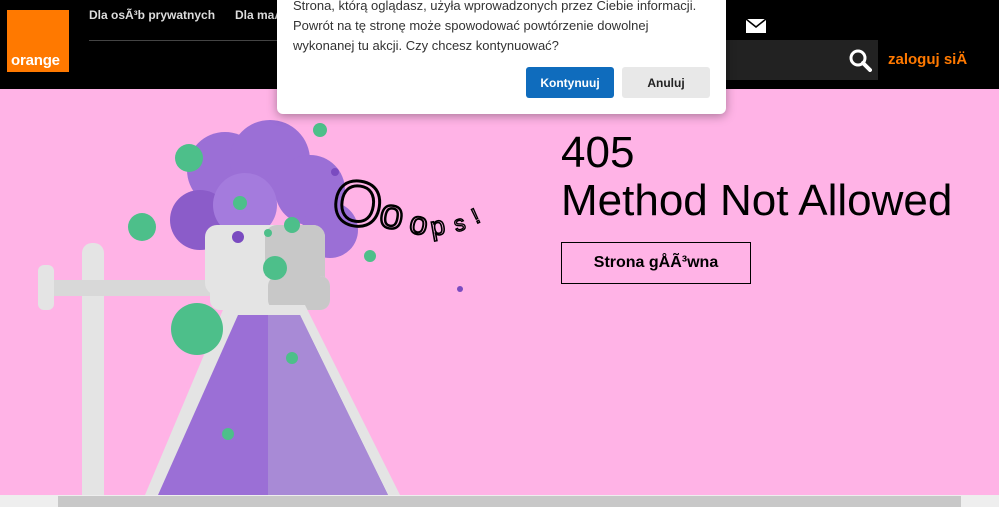  Describe the element at coordinates (35, 60) in the screenshot. I see `logo-text: orange` at that location.